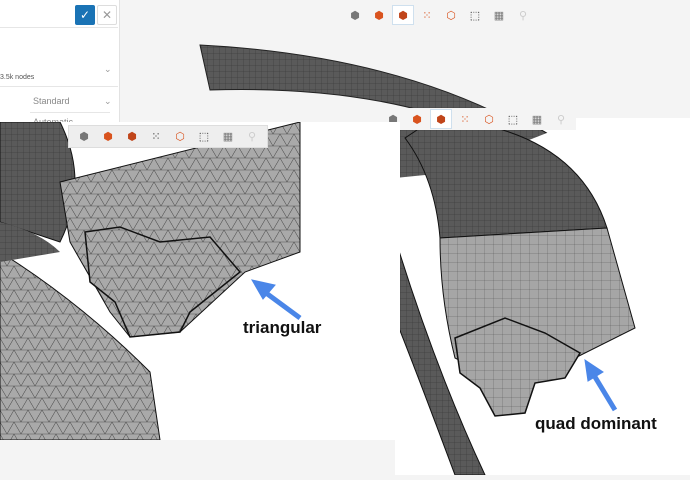 This screenshot has width=690, height=480. What do you see at coordinates (594, 370) in the screenshot?
I see `arrow-head-icon` at bounding box center [594, 370].